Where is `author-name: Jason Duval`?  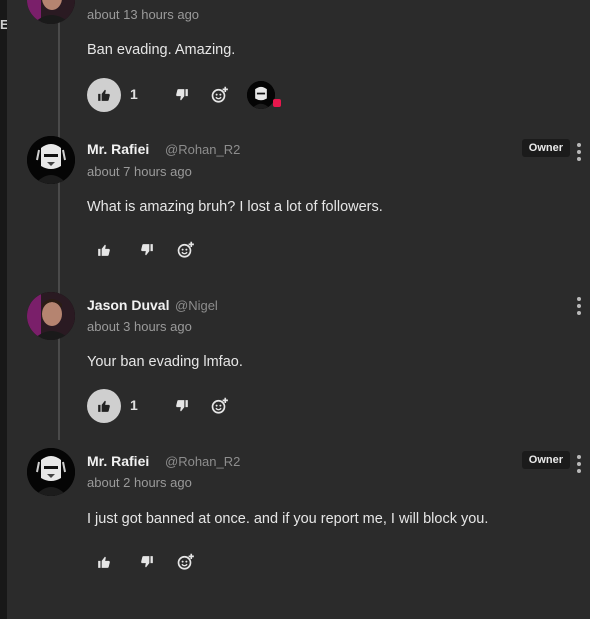
author-name: Jason Duval is located at coordinates (128, 305).